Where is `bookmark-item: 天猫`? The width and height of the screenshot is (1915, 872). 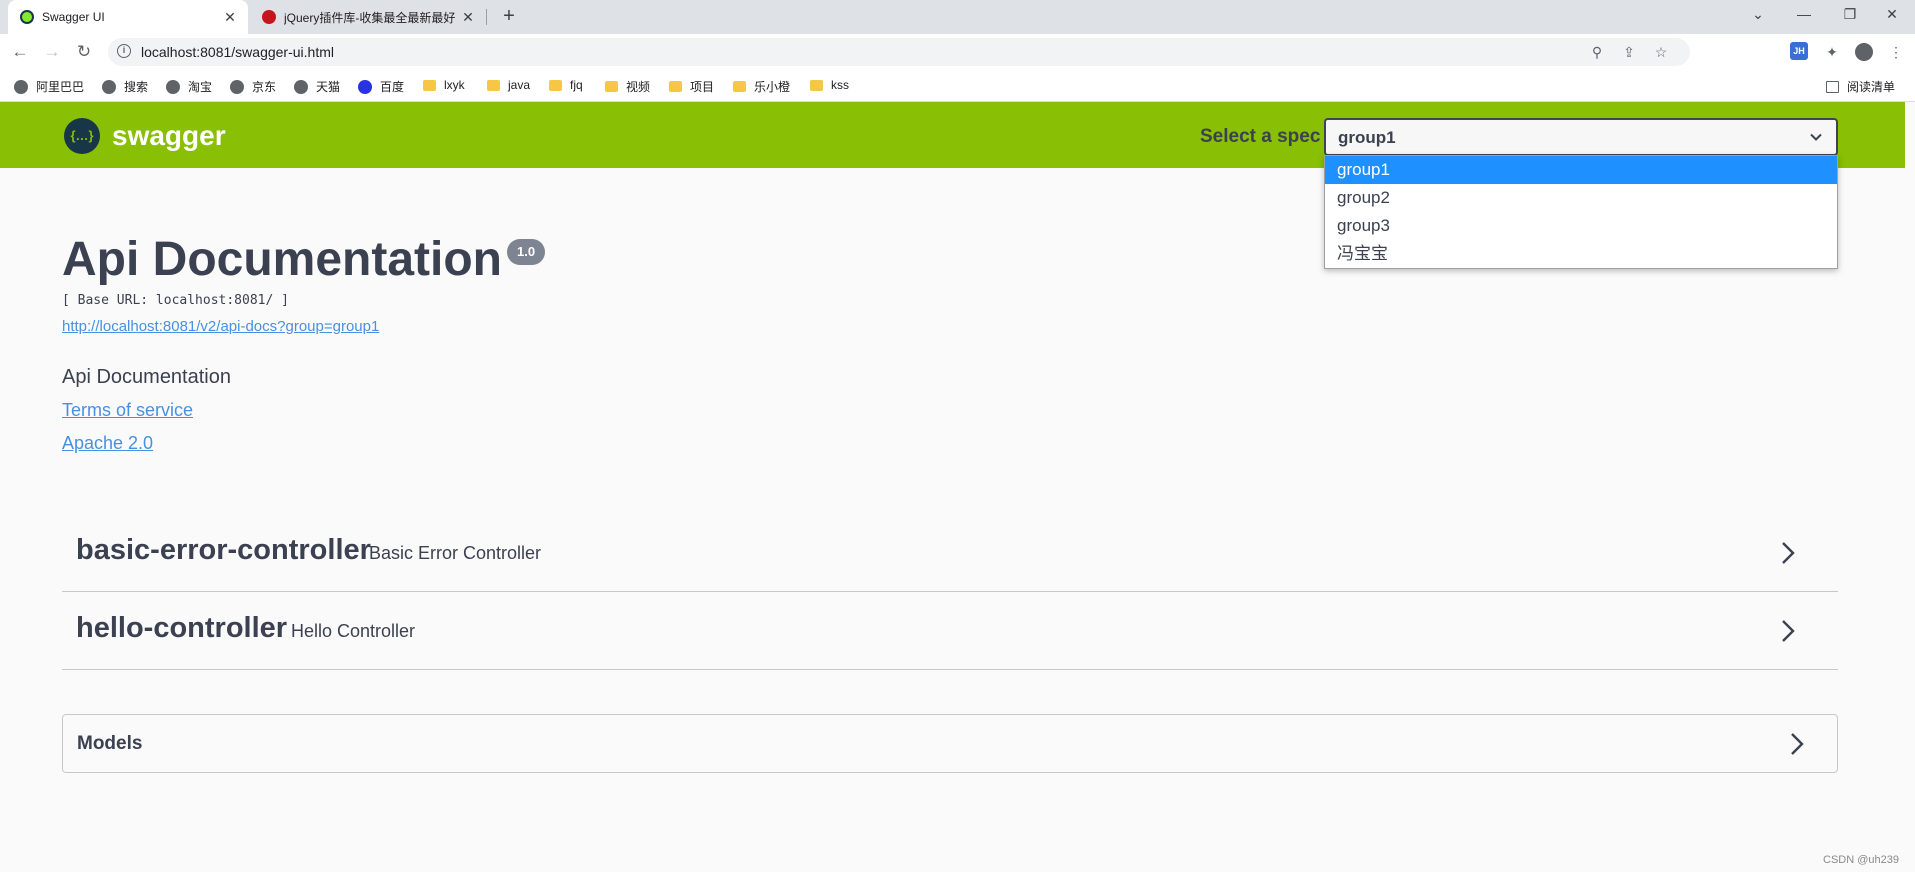 bookmark-item: 天猫 is located at coordinates (317, 86).